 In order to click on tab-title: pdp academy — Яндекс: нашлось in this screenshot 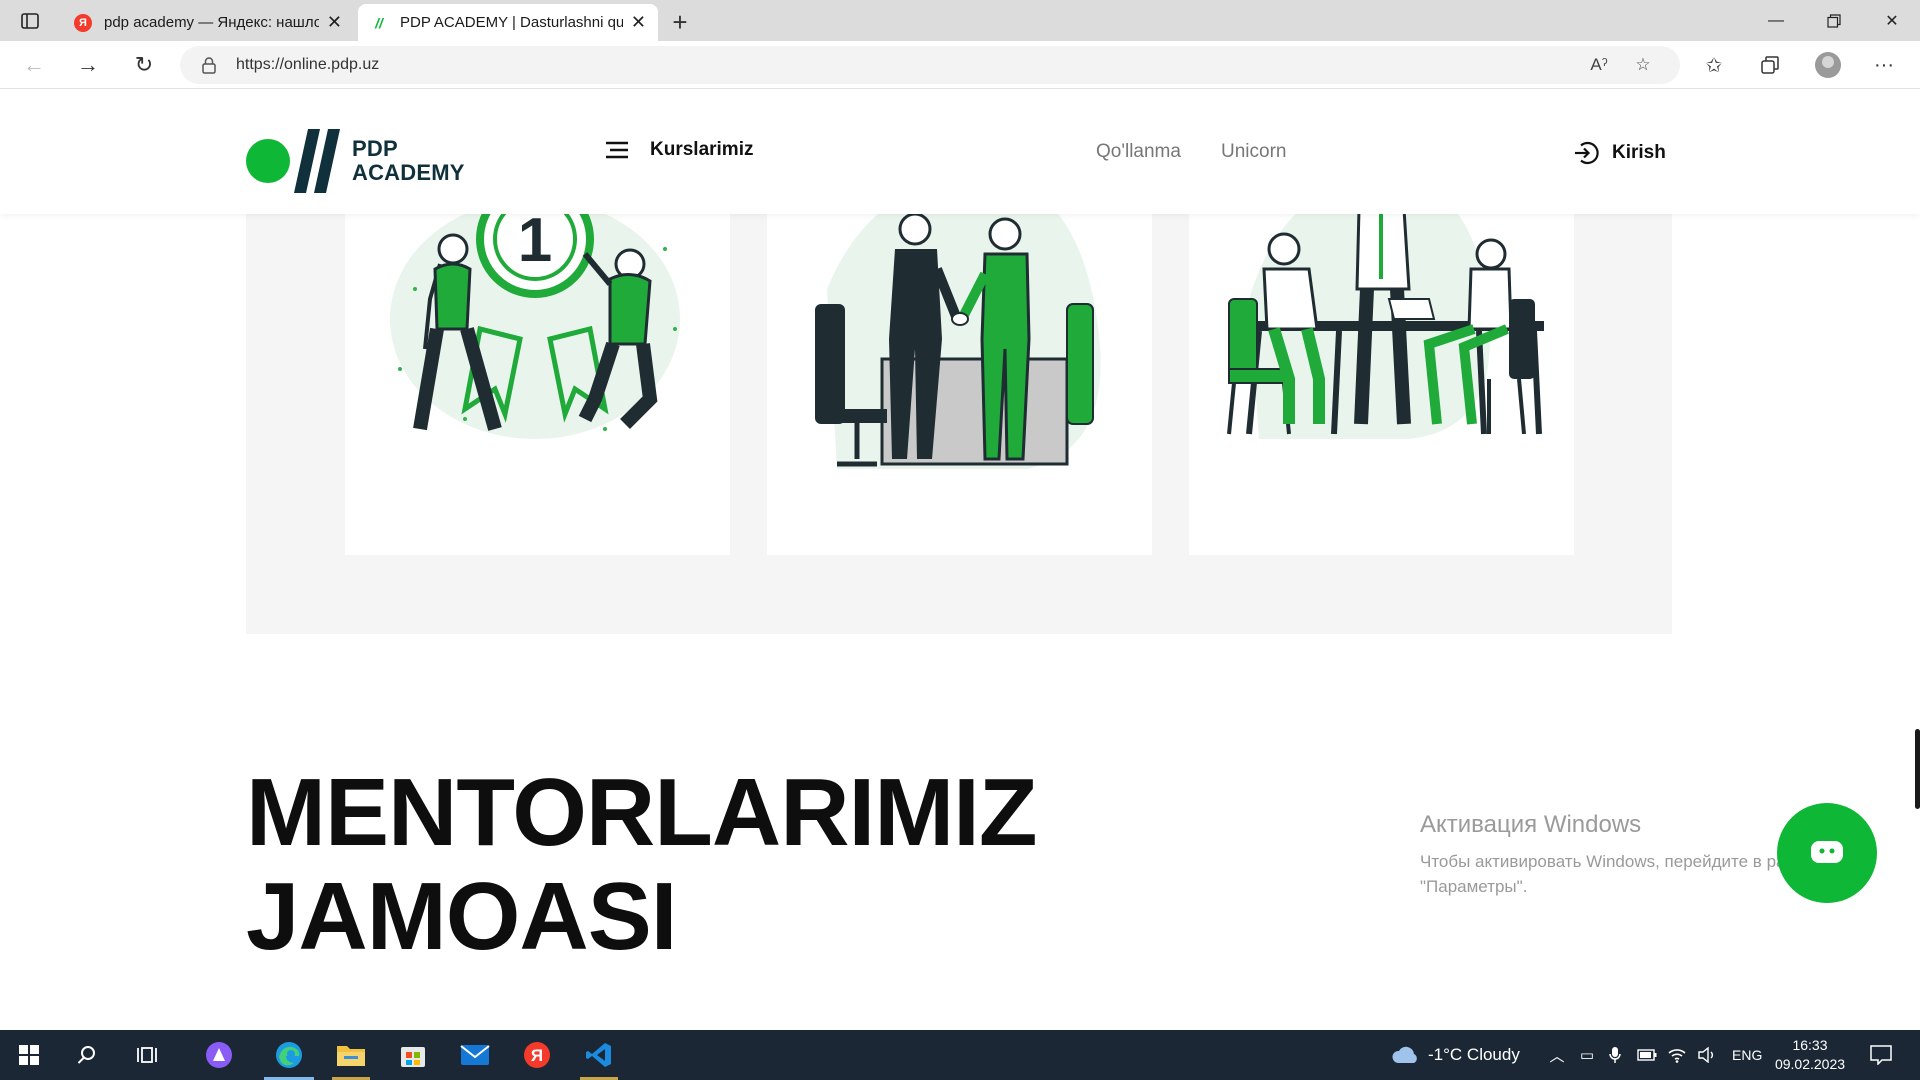, I will do `click(211, 22)`.